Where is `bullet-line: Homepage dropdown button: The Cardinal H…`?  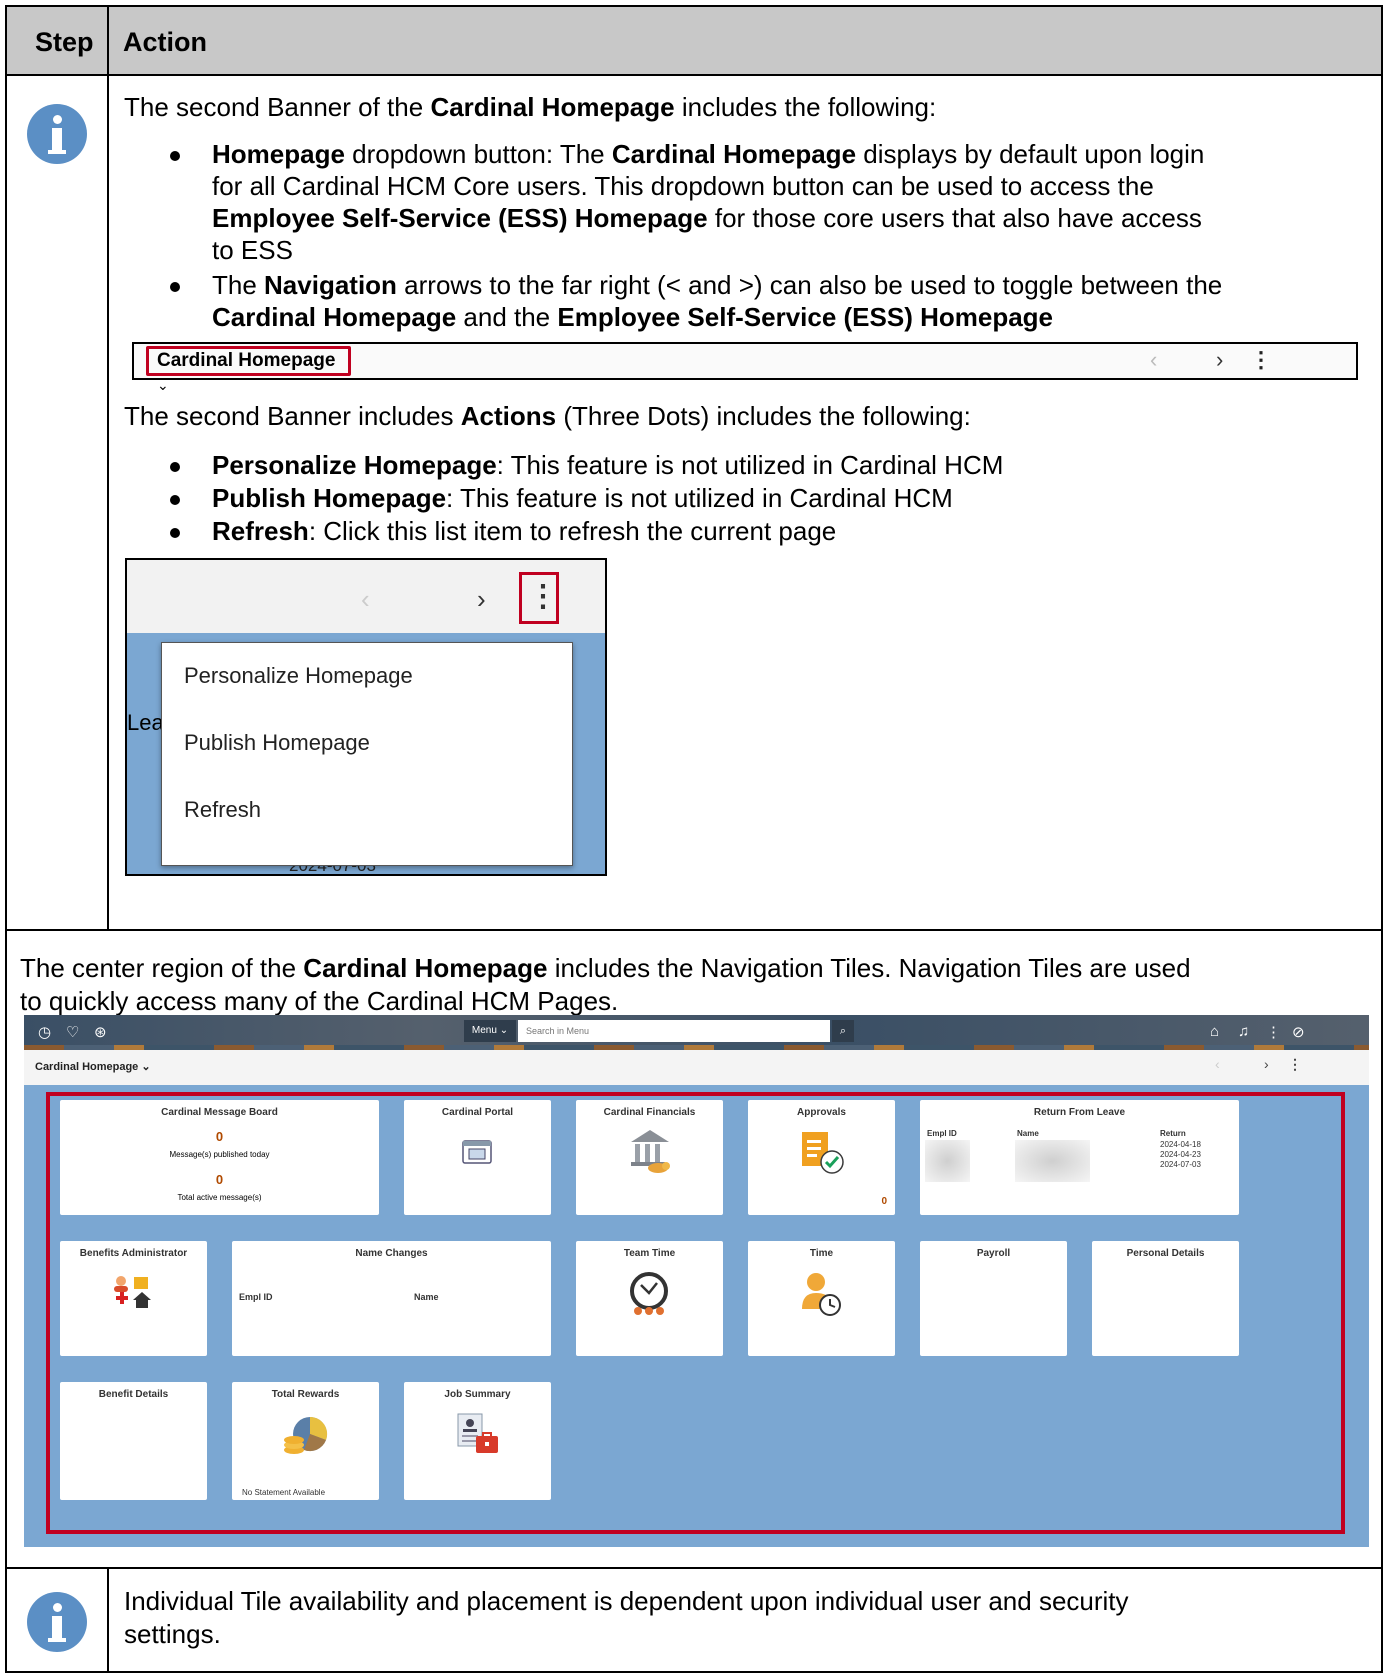 bullet-line: Homepage dropdown button: The Cardinal H… is located at coordinates (708, 154).